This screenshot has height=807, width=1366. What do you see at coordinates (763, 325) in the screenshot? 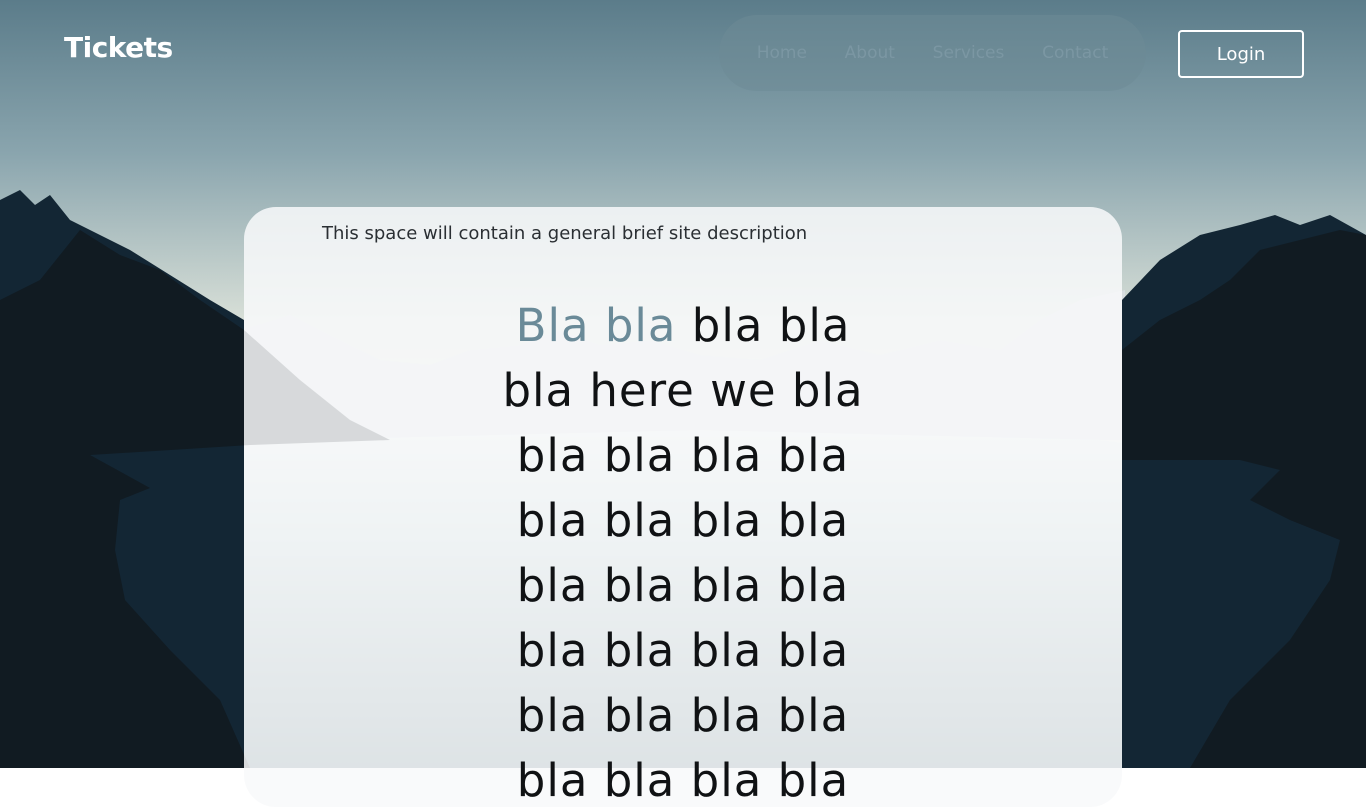
I see `hero-first-rest: bla bla` at bounding box center [763, 325].